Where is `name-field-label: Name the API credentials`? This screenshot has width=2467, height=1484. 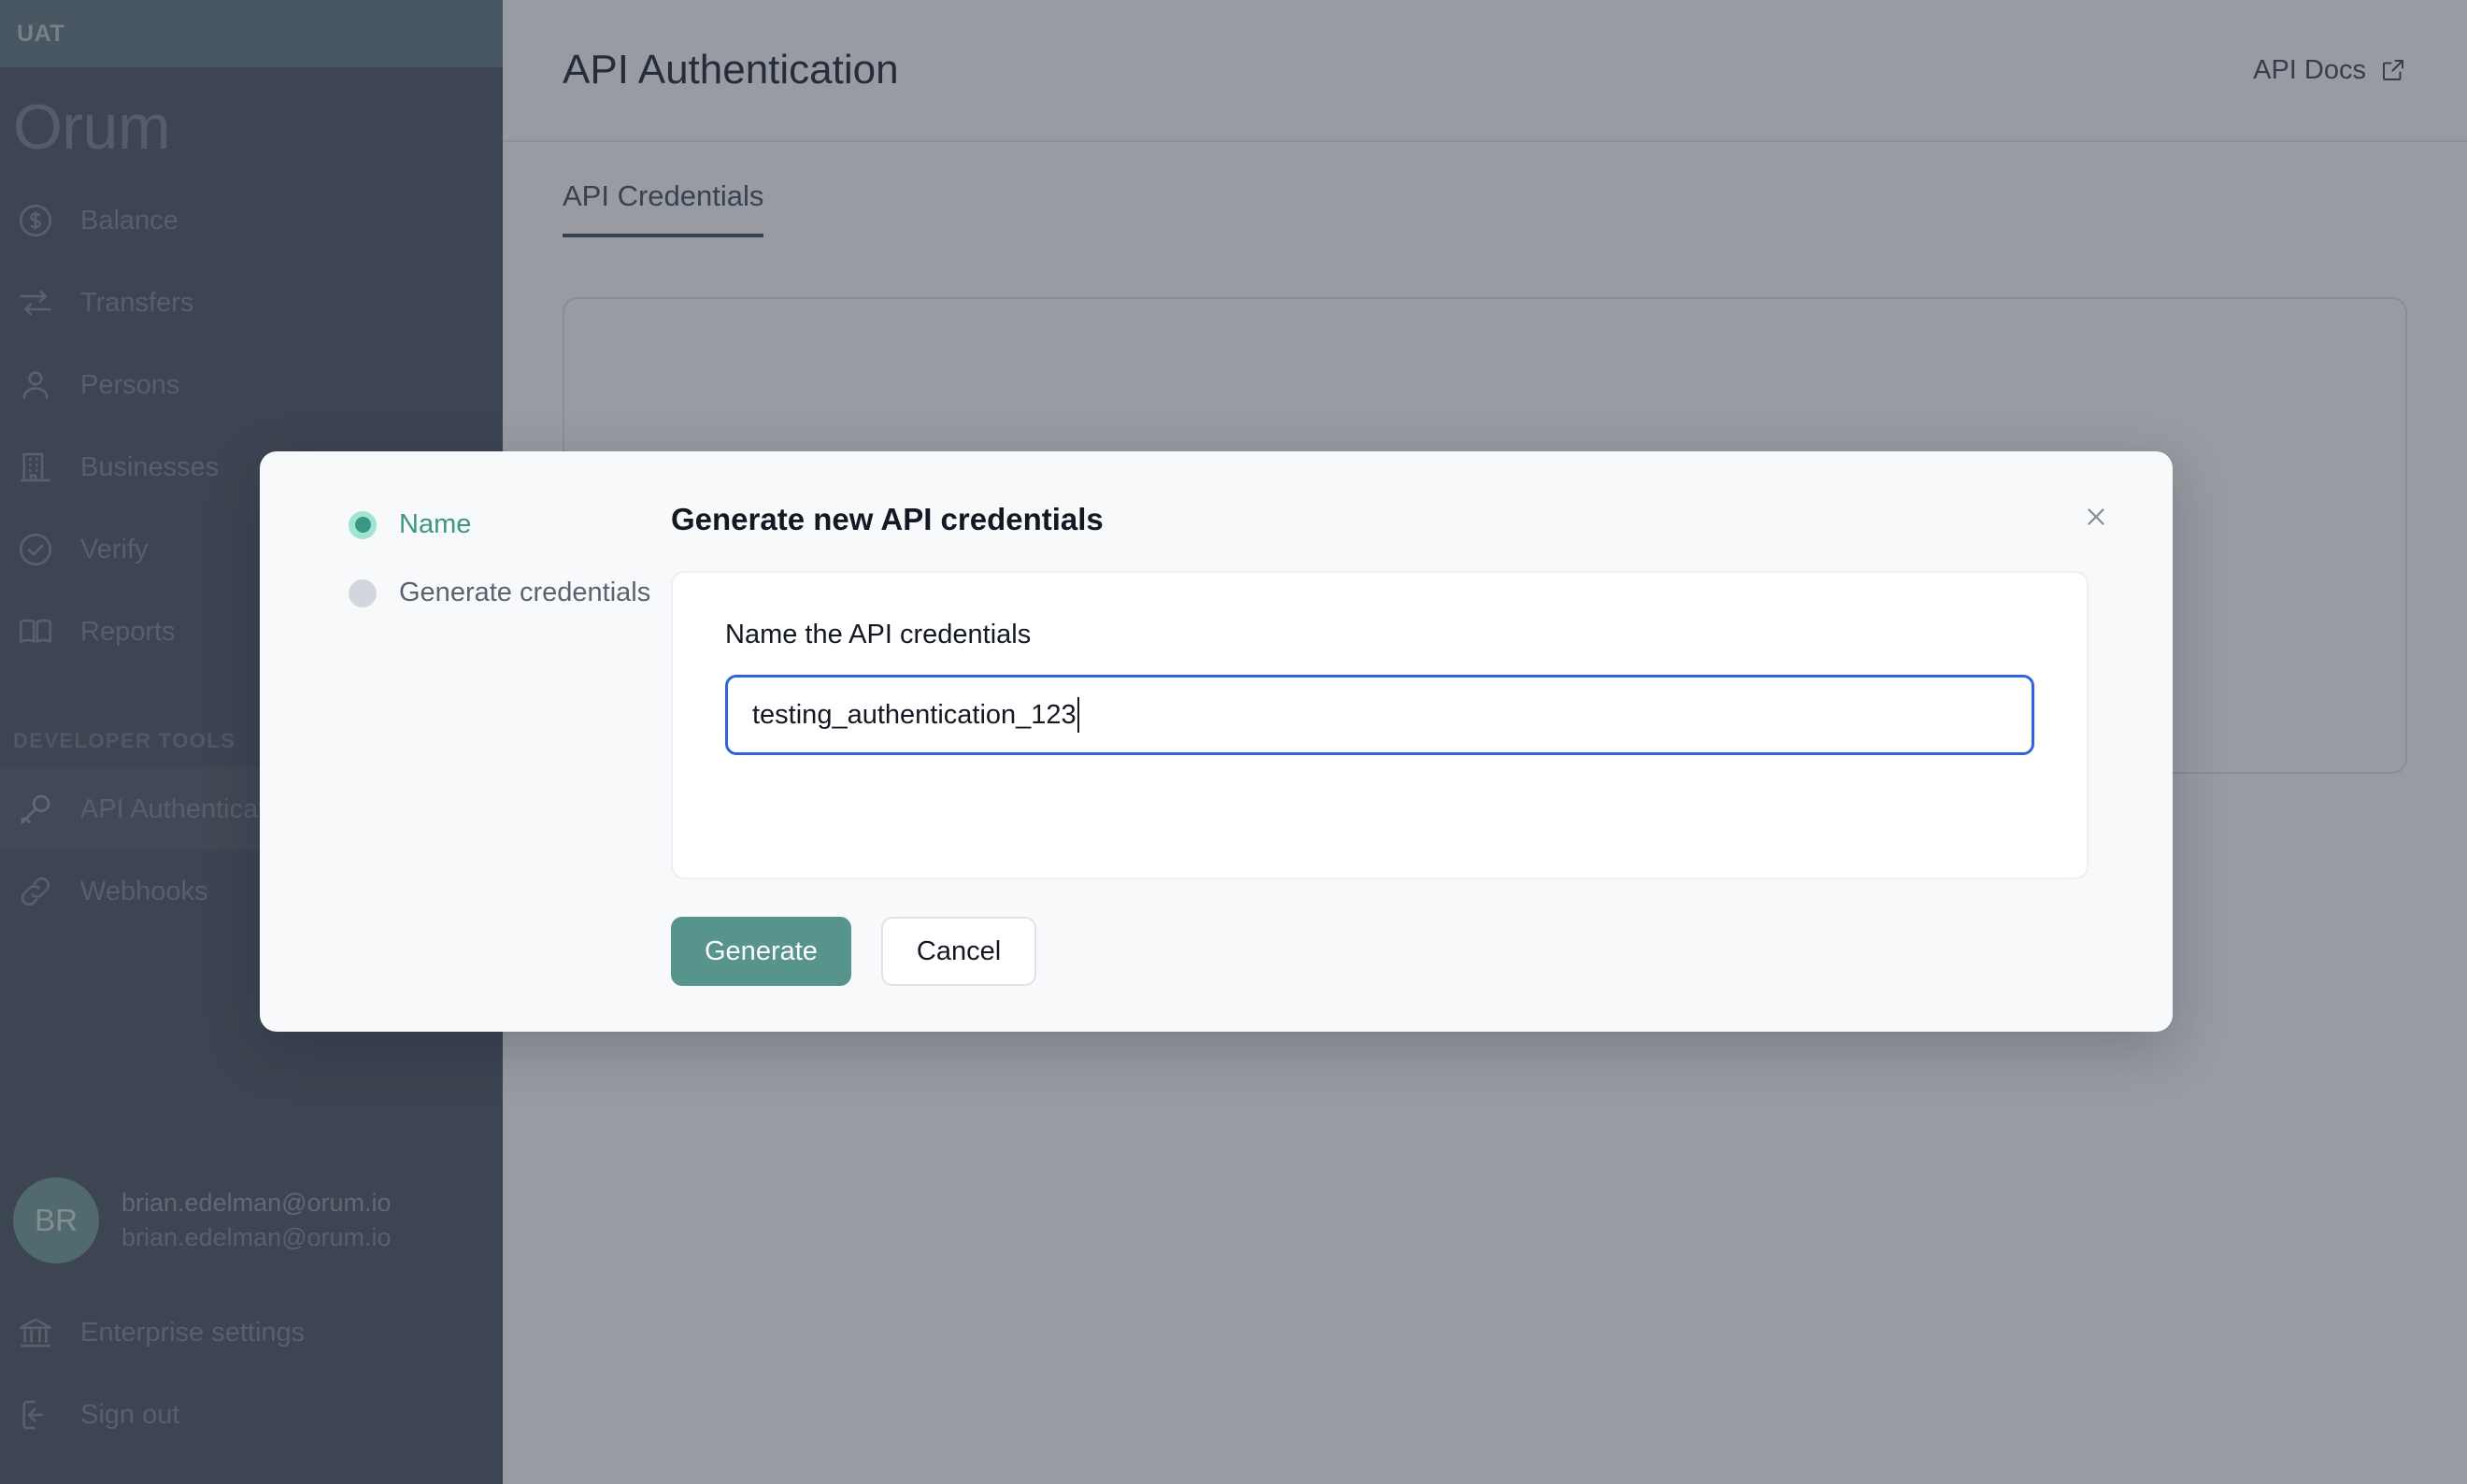
name-field-label: Name the API credentials is located at coordinates (878, 634).